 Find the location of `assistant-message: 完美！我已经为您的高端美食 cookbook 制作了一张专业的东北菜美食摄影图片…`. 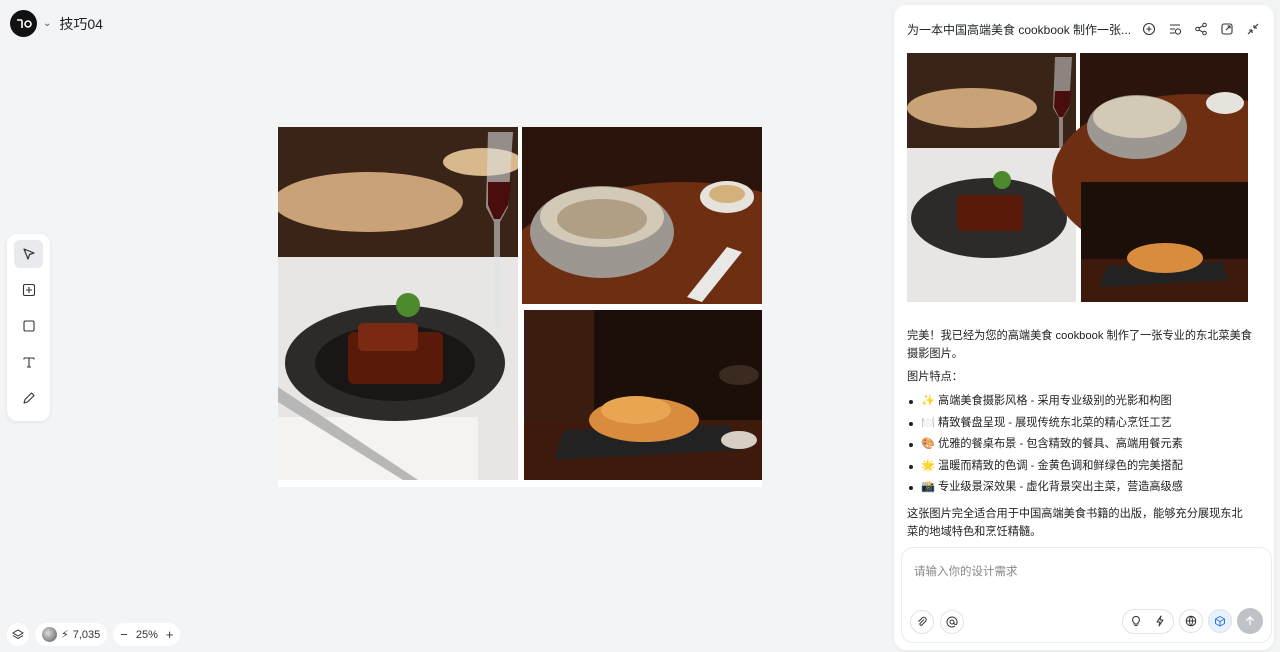

assistant-message: 完美！我已经为您的高端美食 cookbook 制作了一张专业的东北菜美食摄影图片… is located at coordinates (1079, 436).